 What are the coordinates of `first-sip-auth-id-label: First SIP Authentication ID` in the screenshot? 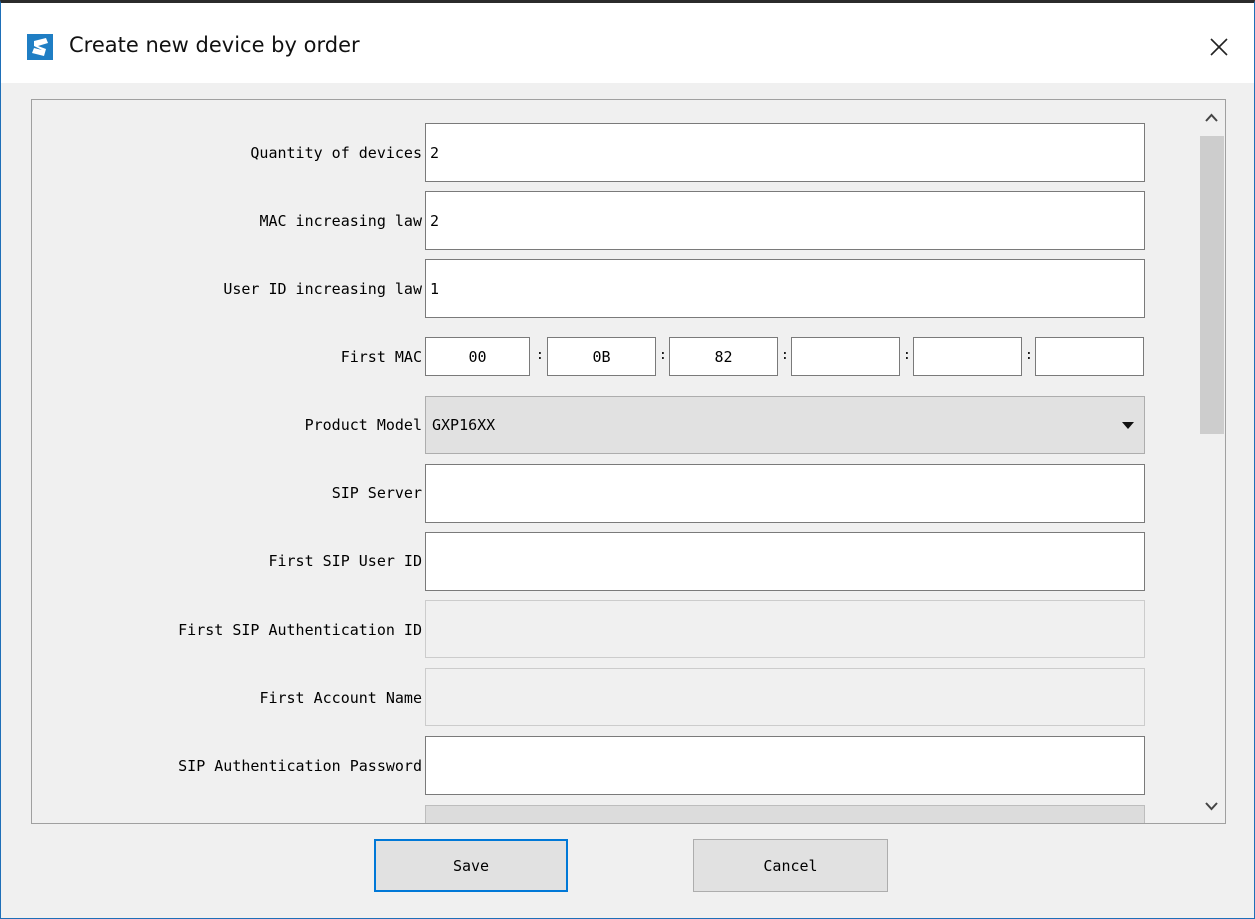 It's located at (300, 630).